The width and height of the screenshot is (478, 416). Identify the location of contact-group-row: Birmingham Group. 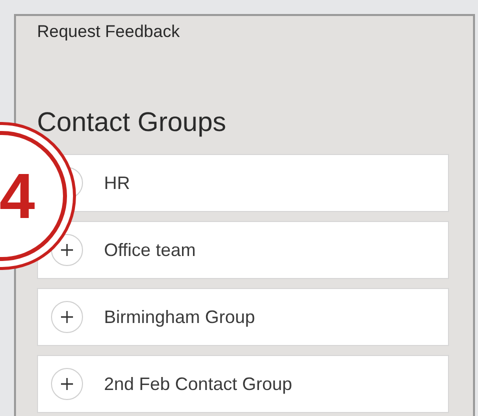
(243, 317).